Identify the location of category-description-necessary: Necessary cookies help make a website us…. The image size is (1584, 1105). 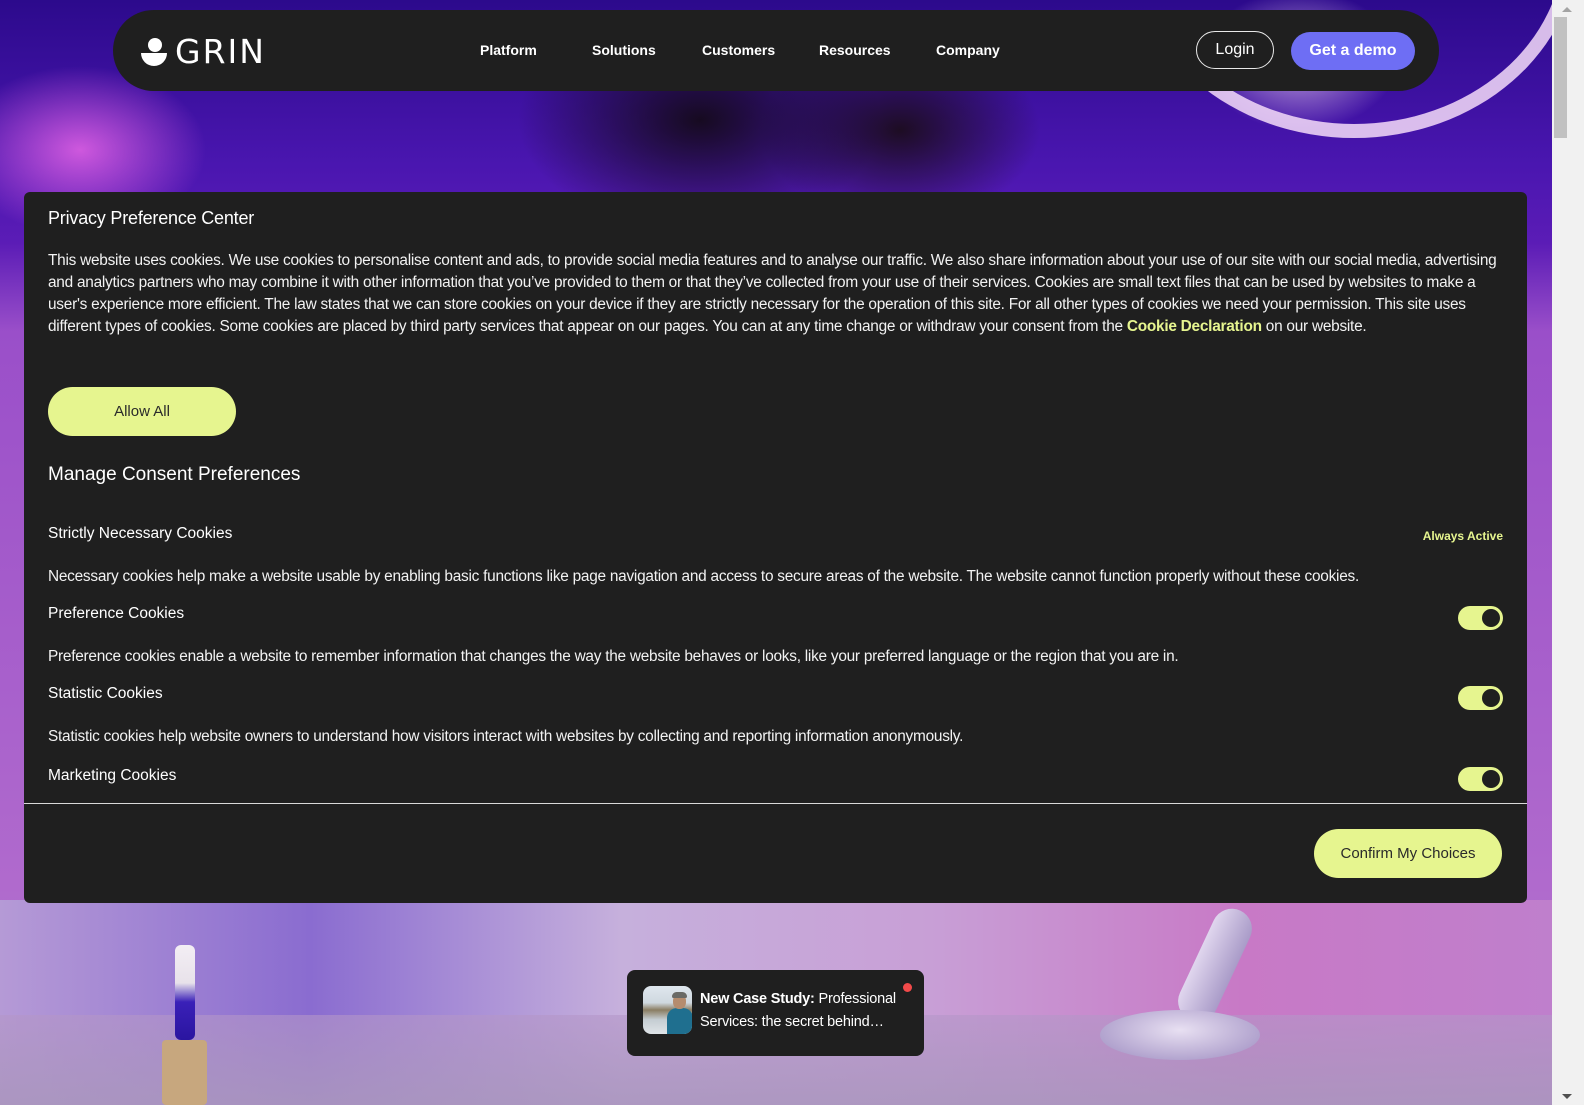
(704, 576).